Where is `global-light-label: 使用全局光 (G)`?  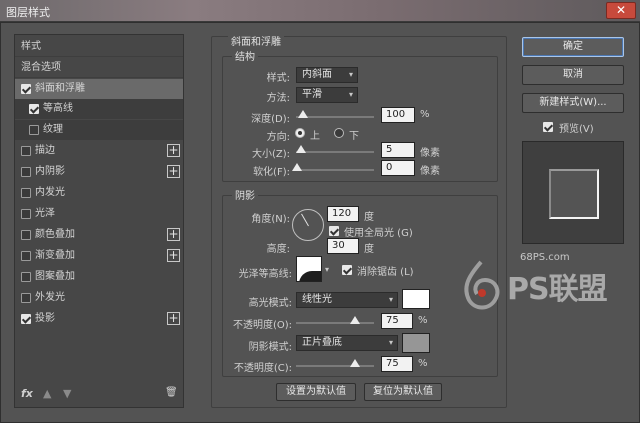
global-light-label: 使用全局光 (G) is located at coordinates (378, 233).